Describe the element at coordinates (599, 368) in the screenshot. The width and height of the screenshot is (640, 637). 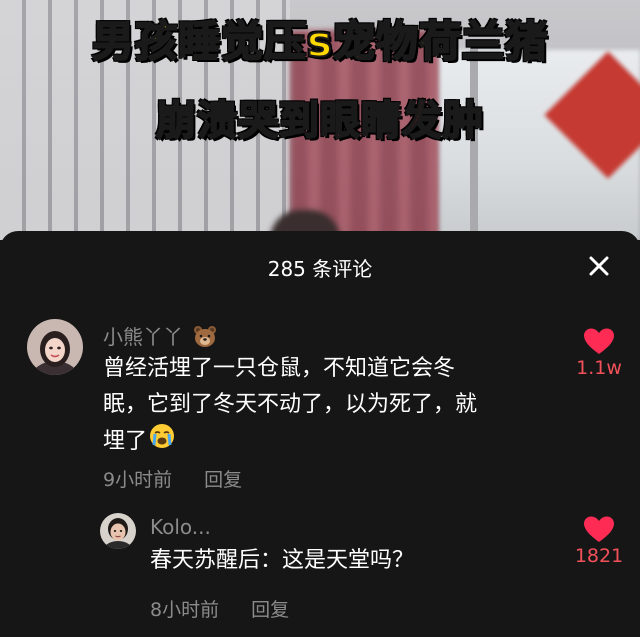
I see `like-count: 1.1w` at that location.